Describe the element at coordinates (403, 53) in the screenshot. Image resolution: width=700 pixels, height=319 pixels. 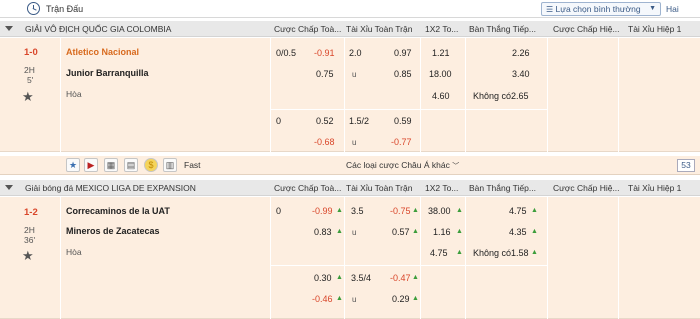
I see `over-odd: 0.97` at that location.